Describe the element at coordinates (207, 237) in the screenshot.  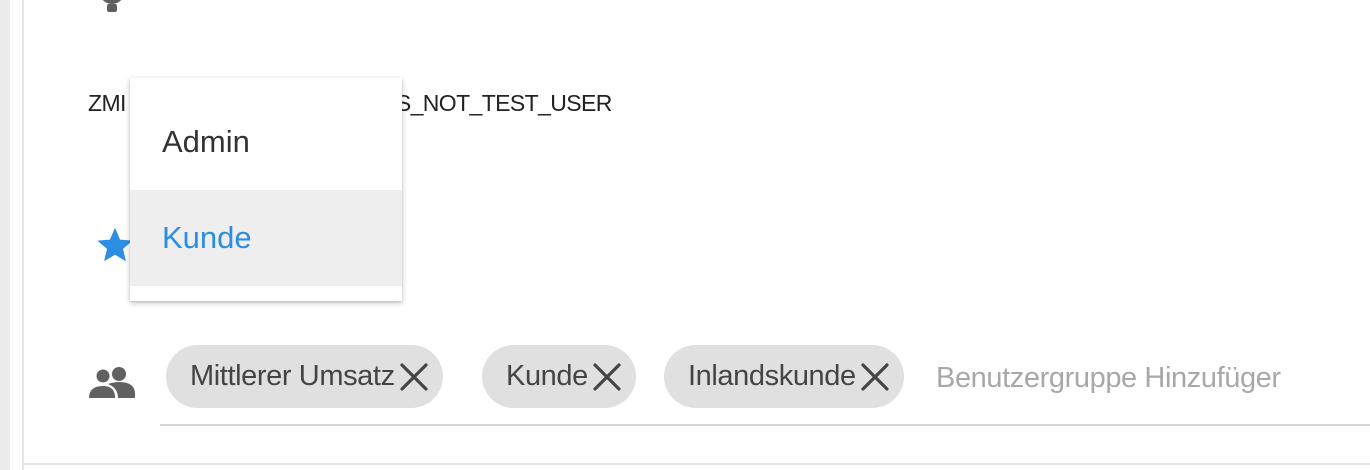
I see `role-option-label: Kunde` at that location.